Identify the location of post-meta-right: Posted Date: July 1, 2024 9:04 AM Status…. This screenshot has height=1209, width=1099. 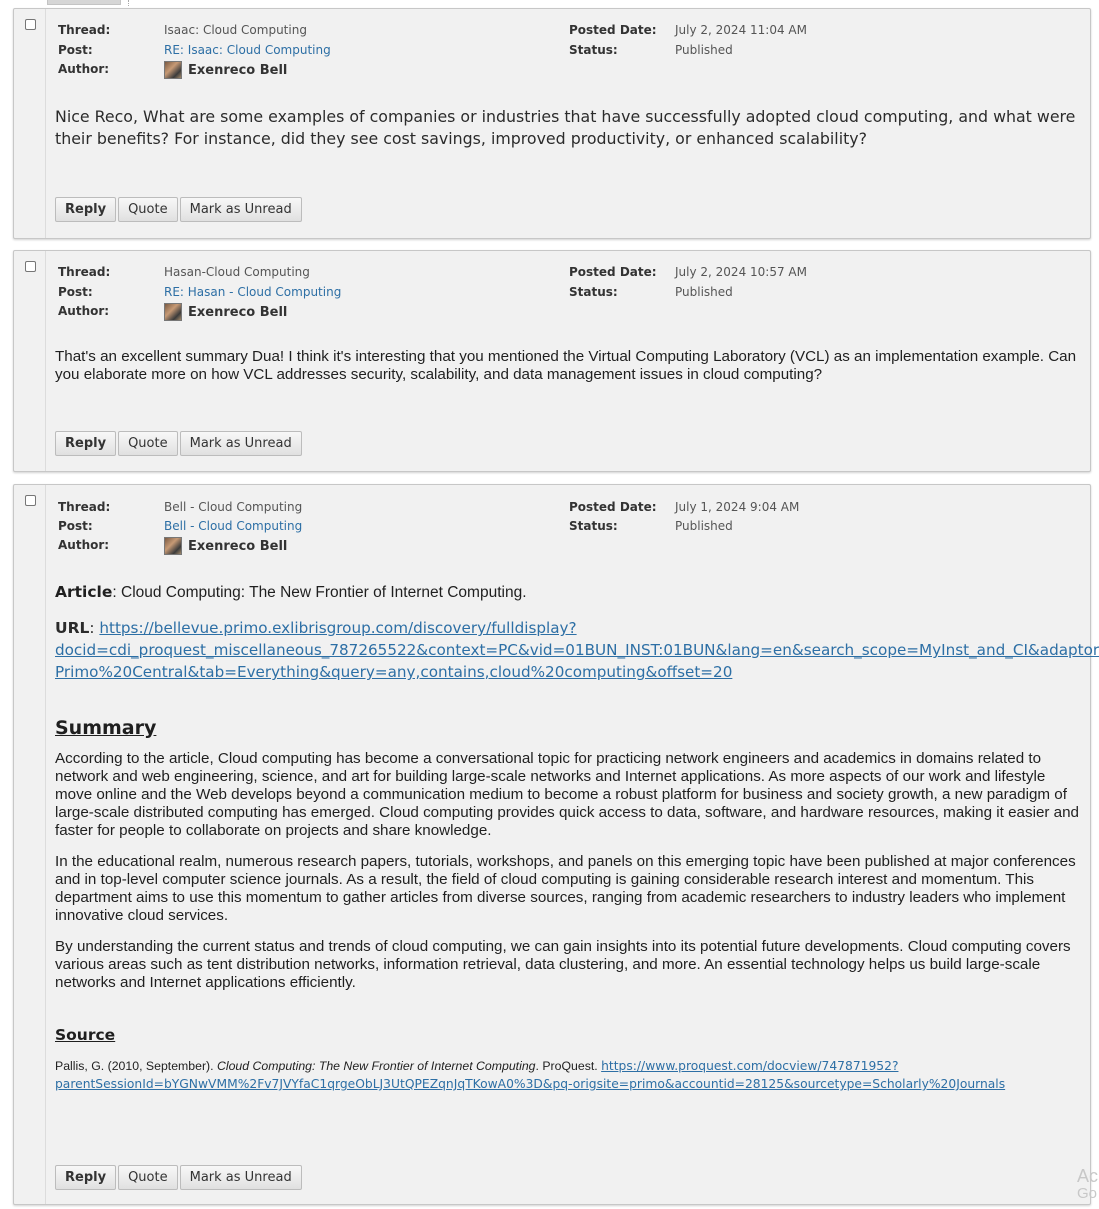
(769, 518).